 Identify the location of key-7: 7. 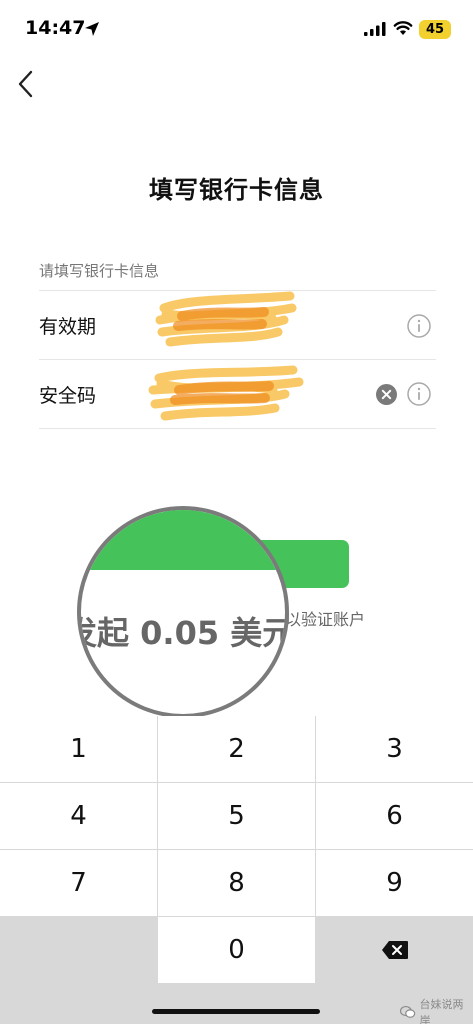
(78, 883).